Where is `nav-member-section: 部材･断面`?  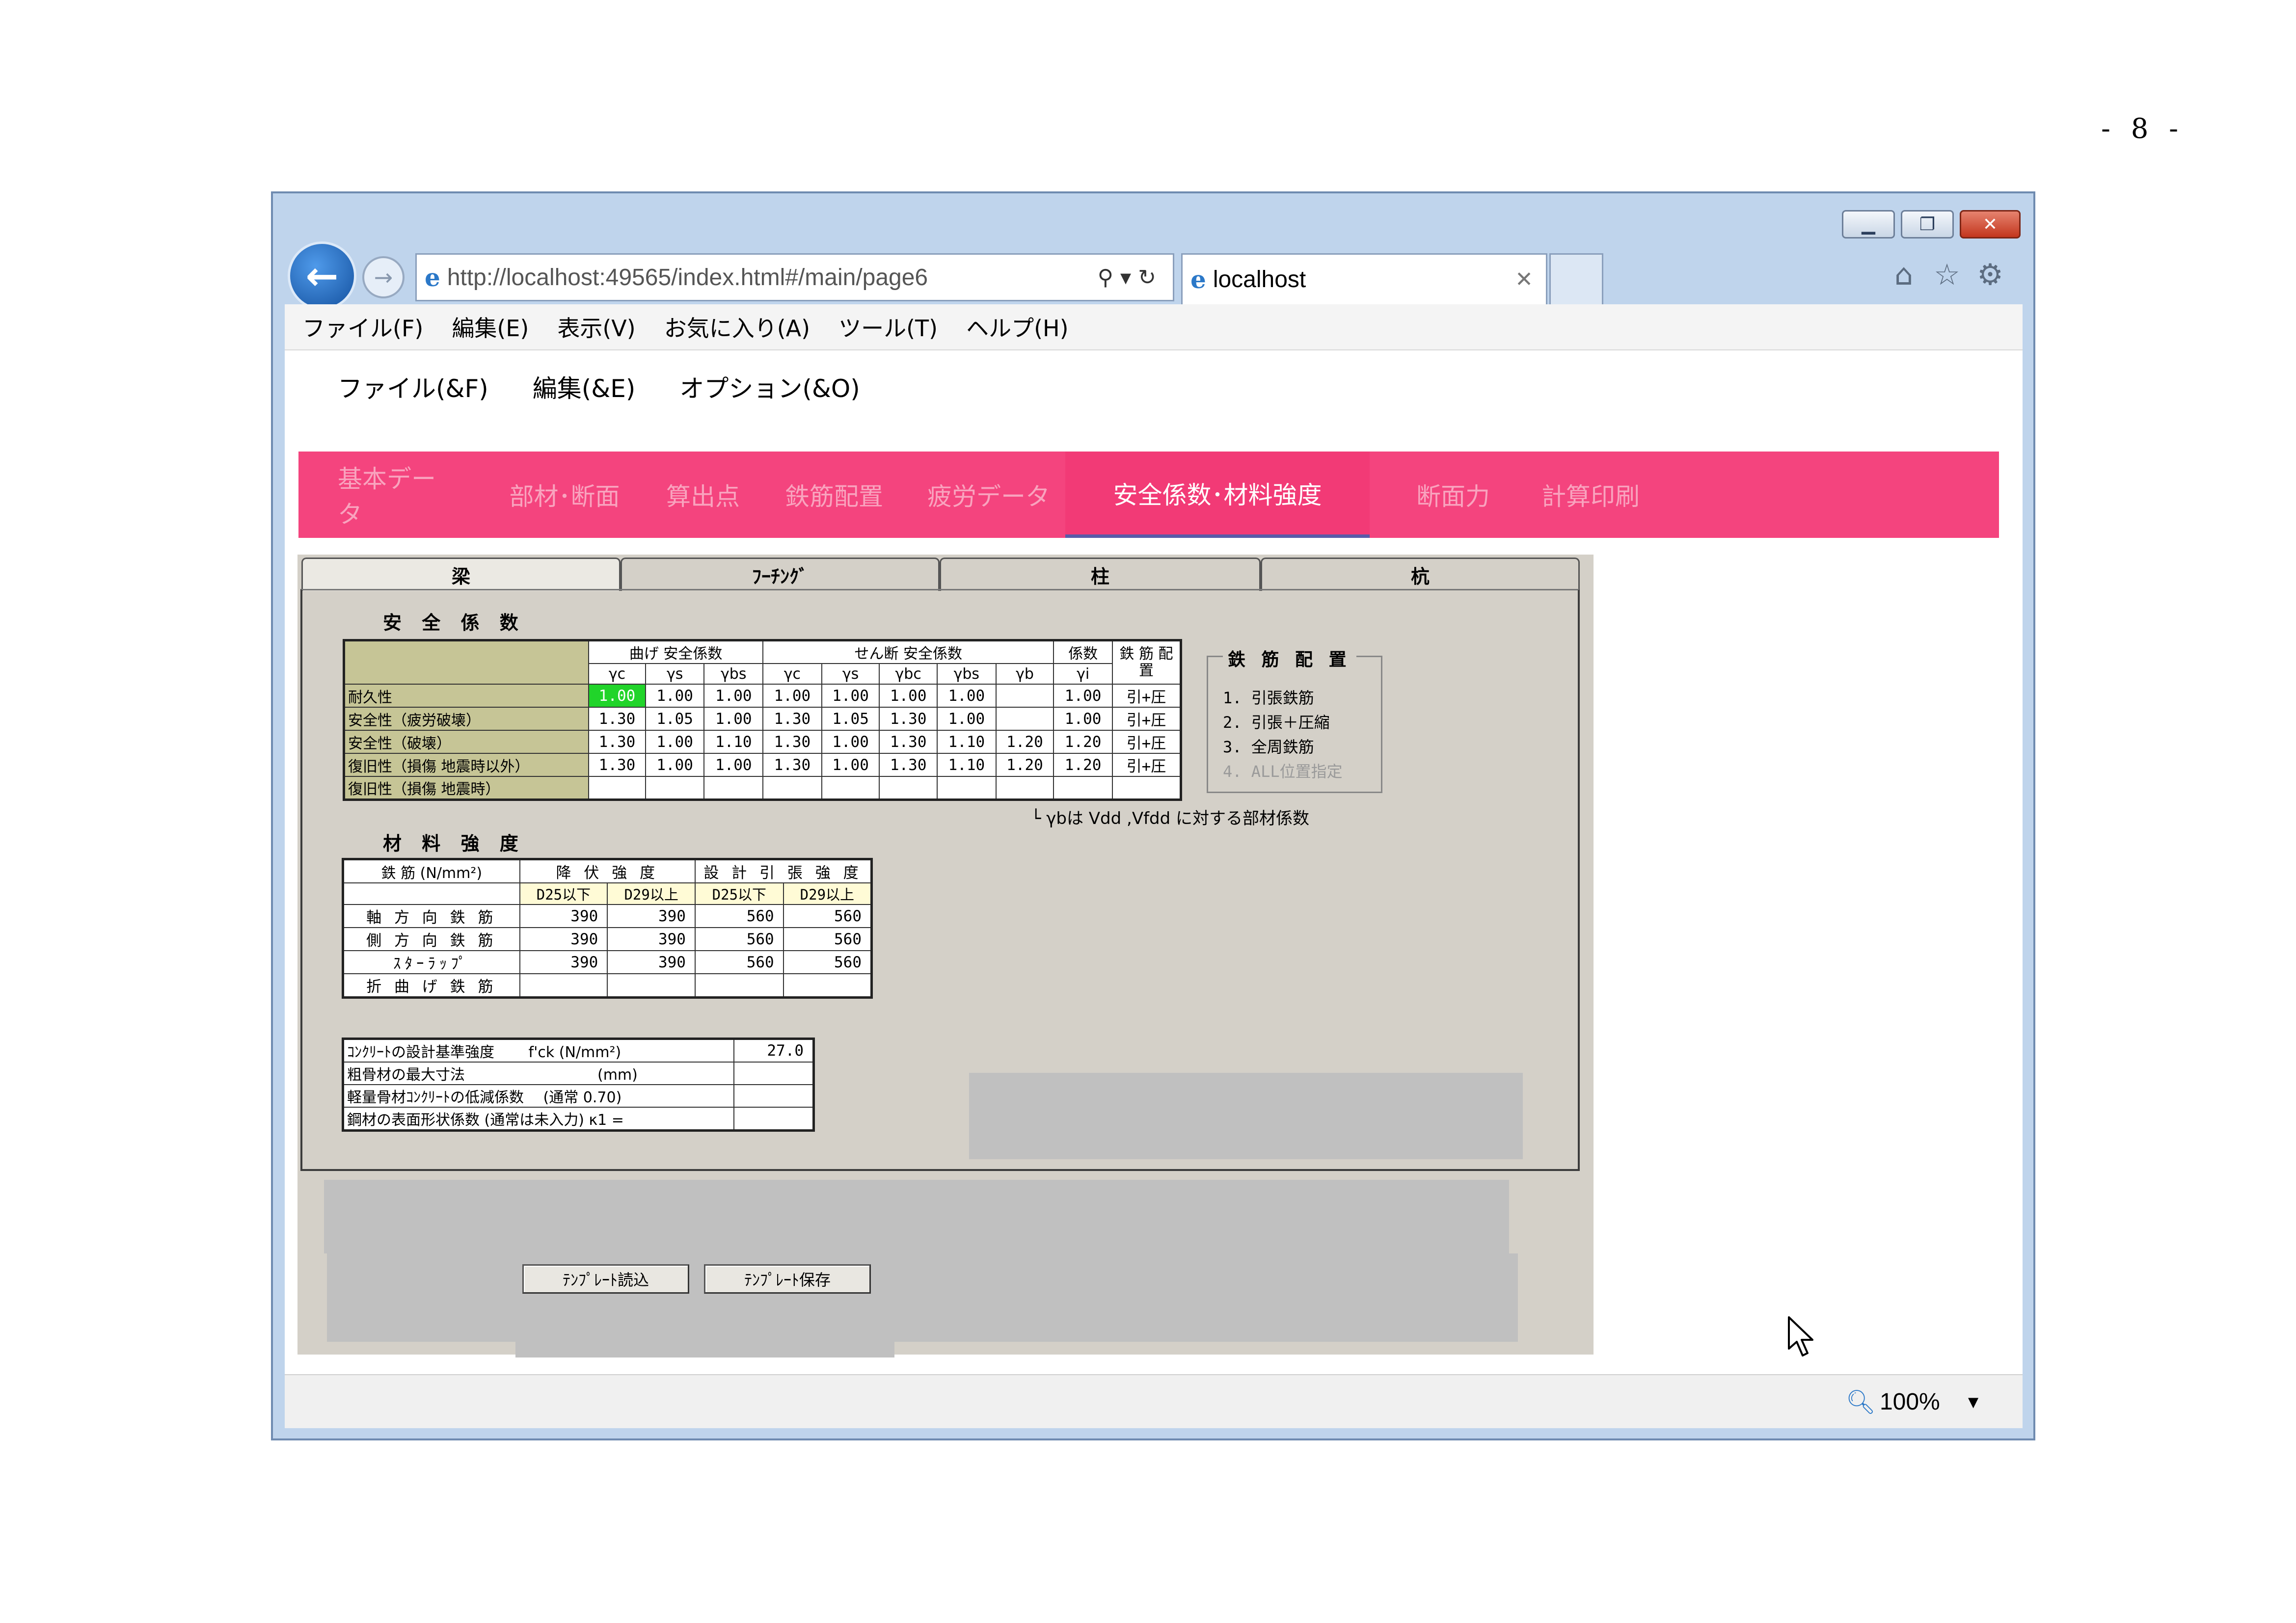
nav-member-section: 部材･断面 is located at coordinates (564, 495).